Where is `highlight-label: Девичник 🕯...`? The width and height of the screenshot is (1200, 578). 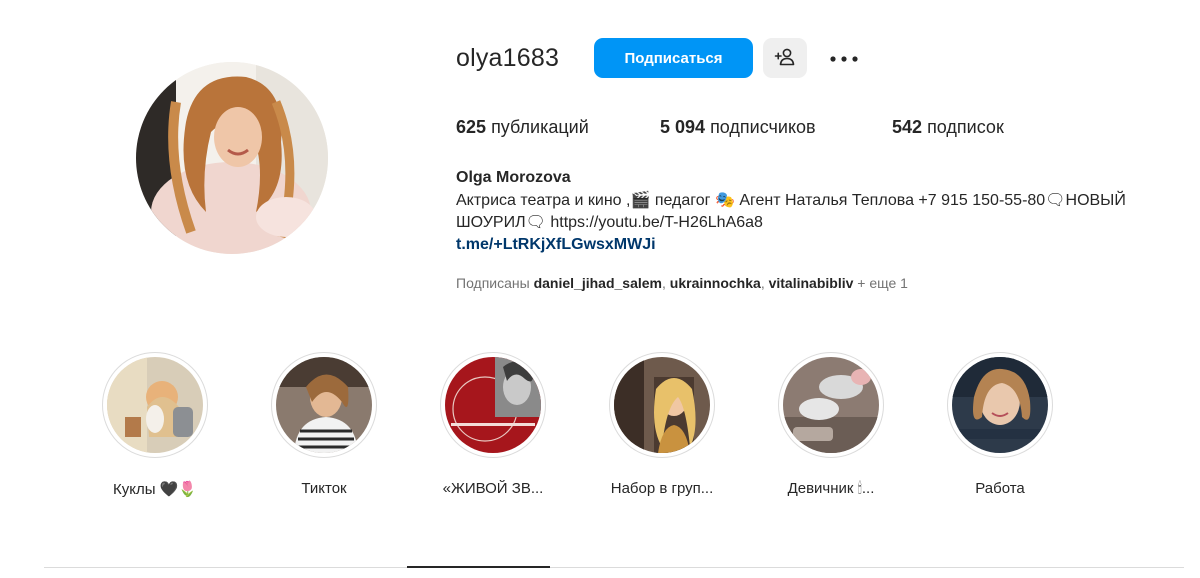
highlight-label: Девичник 🕯... is located at coordinates (831, 488).